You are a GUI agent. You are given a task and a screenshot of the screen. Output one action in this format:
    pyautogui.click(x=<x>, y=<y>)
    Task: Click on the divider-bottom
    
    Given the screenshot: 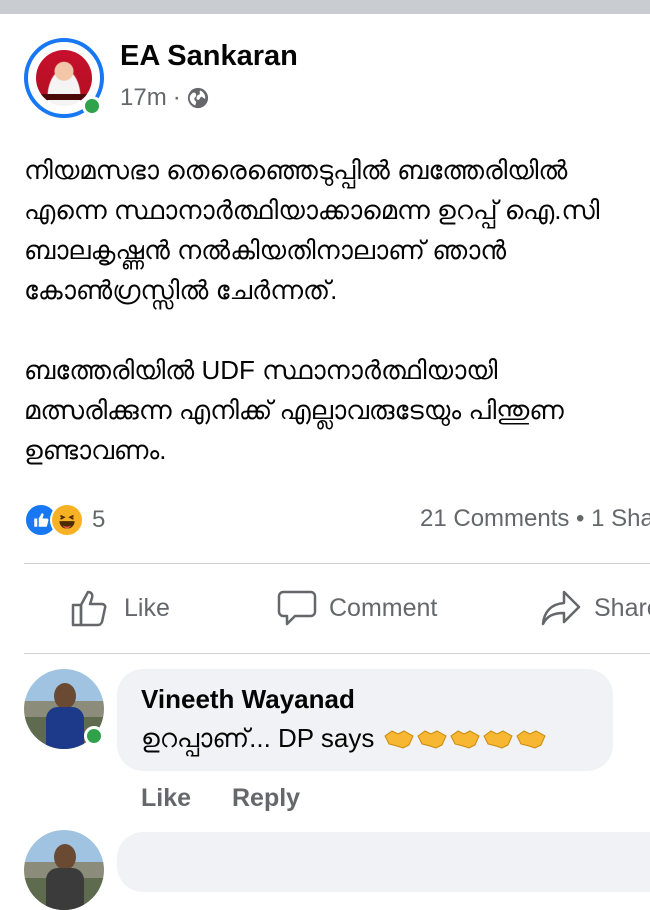 What is the action you would take?
    pyautogui.click(x=337, y=653)
    